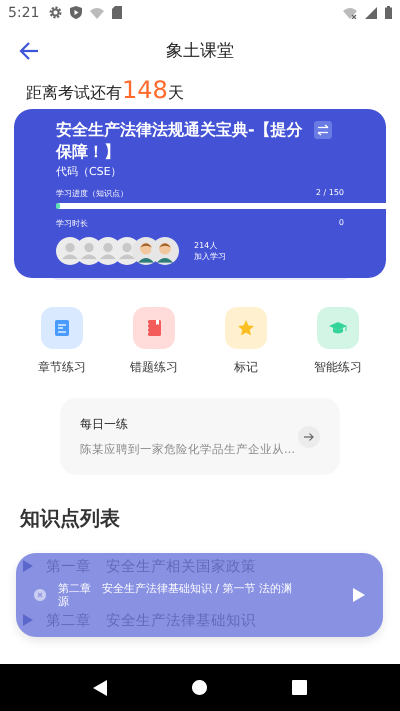  What do you see at coordinates (92, 194) in the screenshot?
I see `progress-label: 学习进度（知识点）` at bounding box center [92, 194].